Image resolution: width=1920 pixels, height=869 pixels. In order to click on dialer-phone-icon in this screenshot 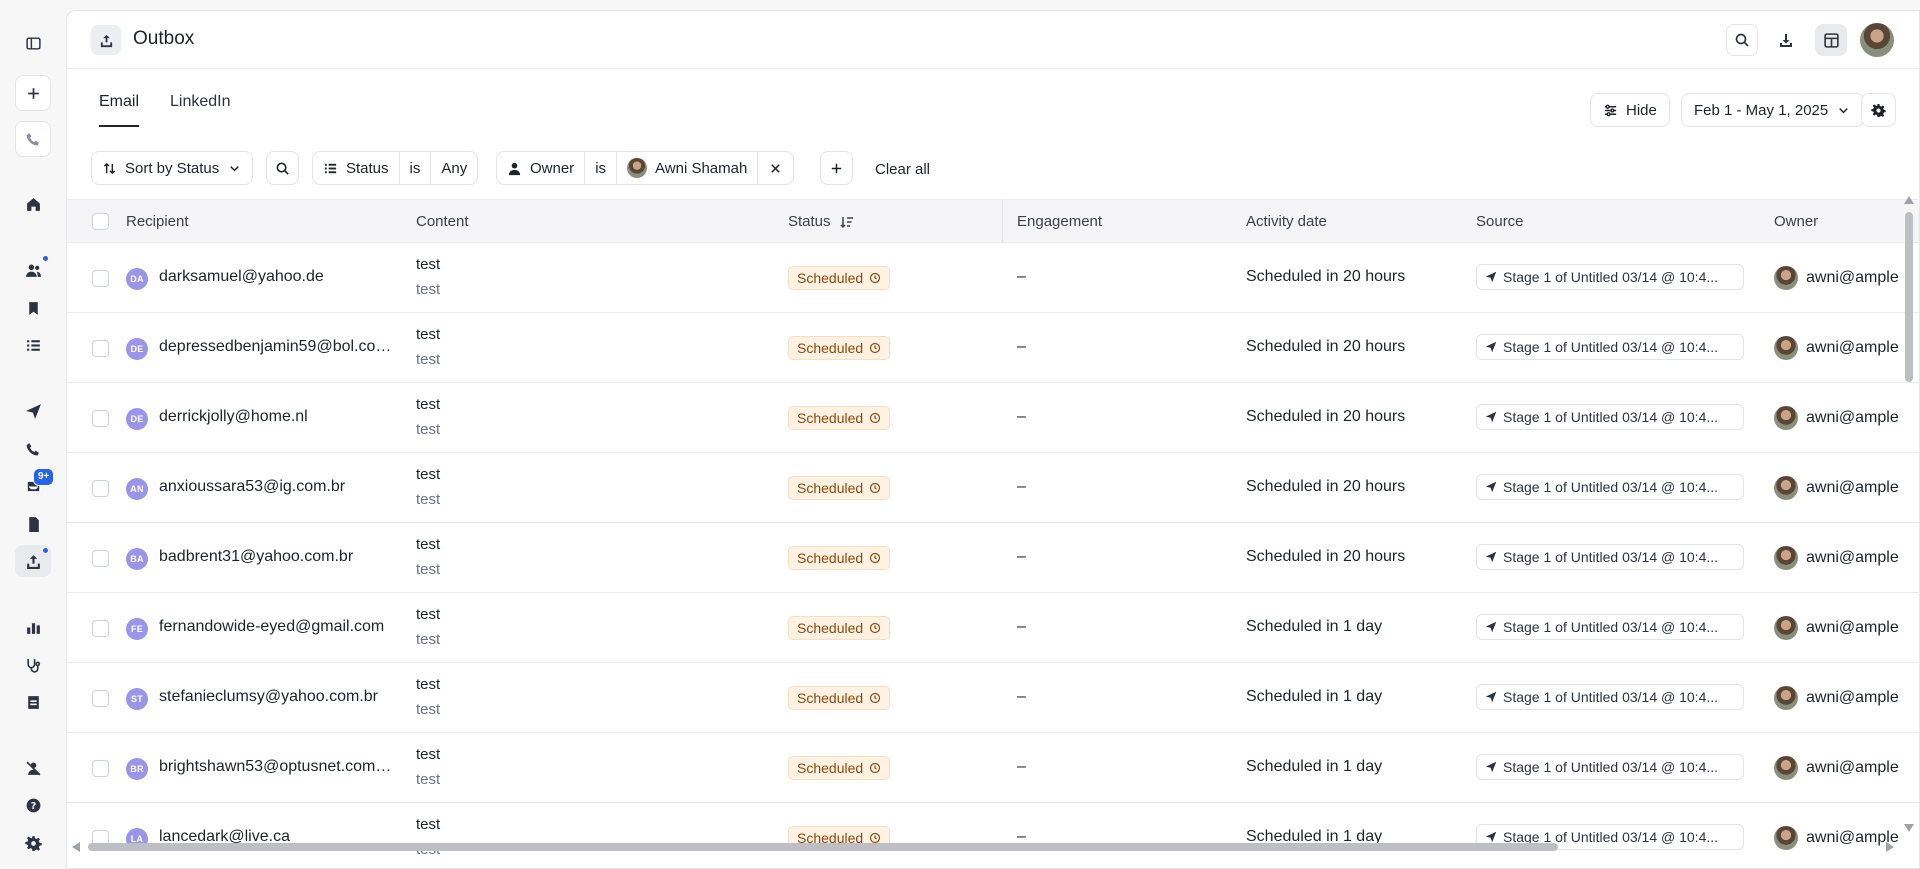, I will do `click(33, 139)`.